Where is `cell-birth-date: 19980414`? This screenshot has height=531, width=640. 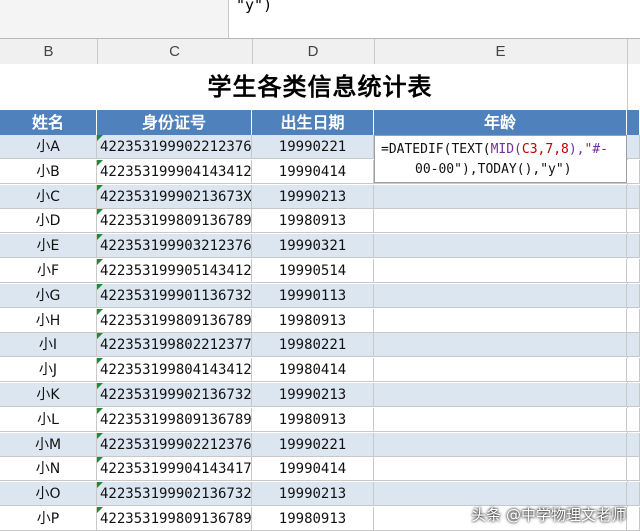 cell-birth-date: 19980414 is located at coordinates (313, 370).